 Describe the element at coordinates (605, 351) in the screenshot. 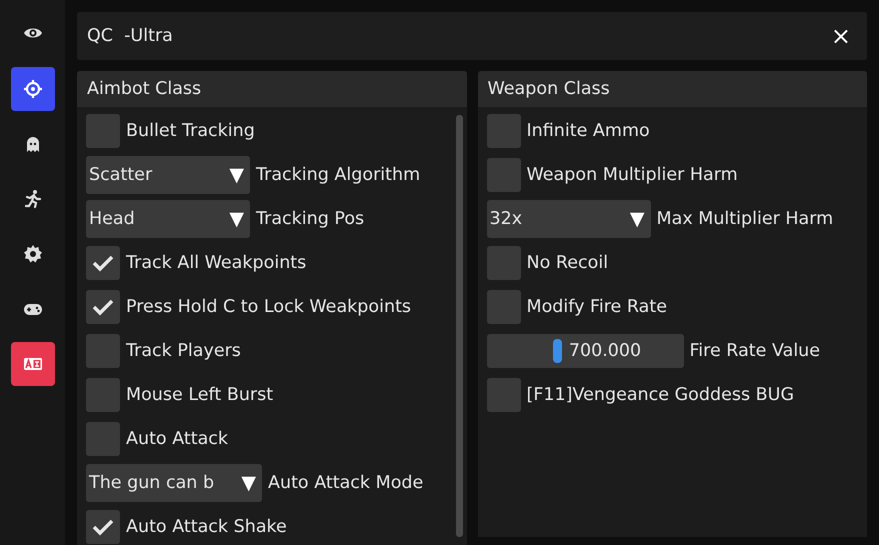

I see `slider-value: 700.000` at that location.